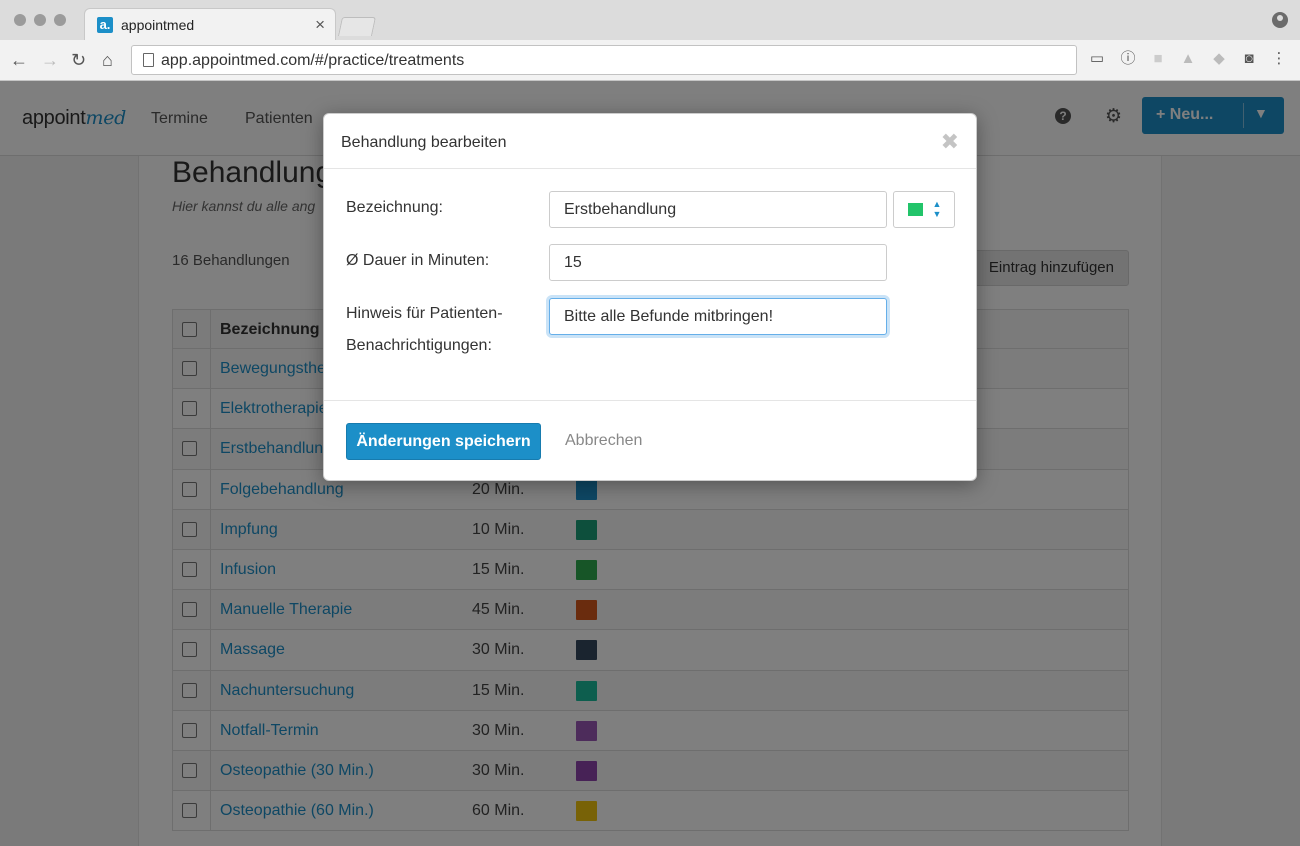  What do you see at coordinates (604, 60) in the screenshot?
I see `address-bar: app.appointmed.com/#/practice/treatments` at bounding box center [604, 60].